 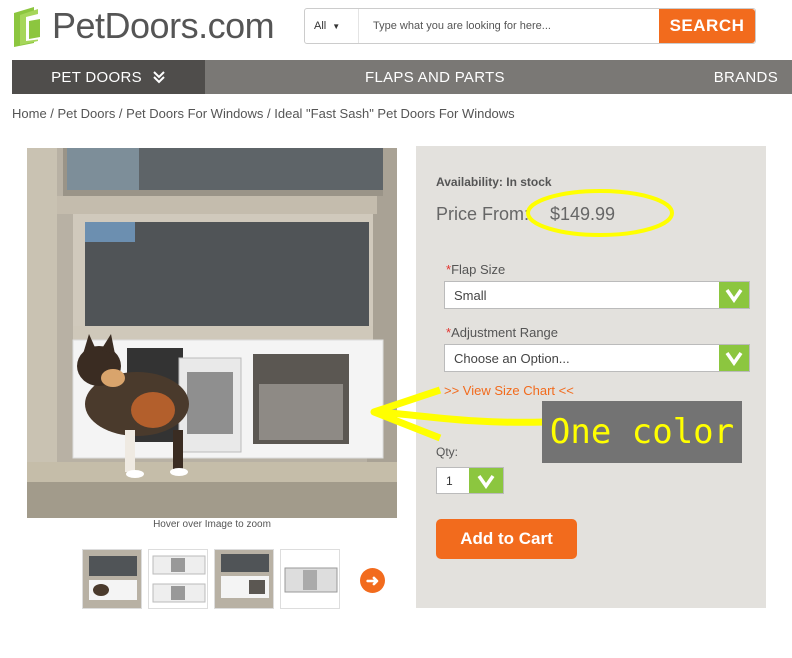 What do you see at coordinates (159, 77) in the screenshot?
I see `double-chevron-down-icon` at bounding box center [159, 77].